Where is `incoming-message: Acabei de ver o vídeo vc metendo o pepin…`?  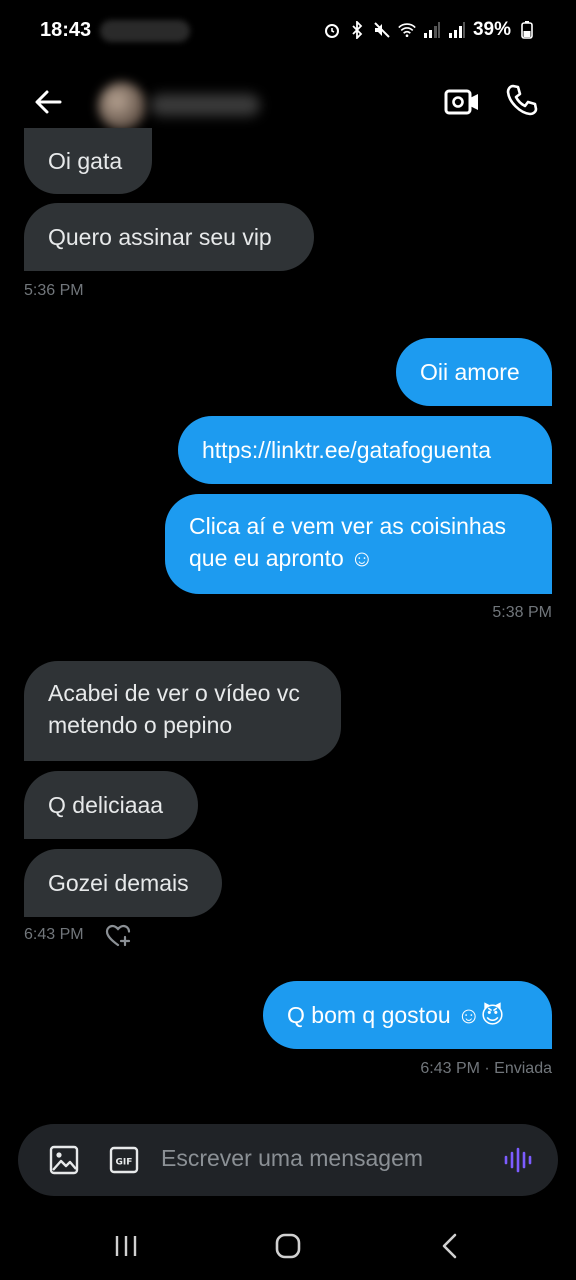 incoming-message: Acabei de ver o vídeo vc metendo o pepin… is located at coordinates (182, 711).